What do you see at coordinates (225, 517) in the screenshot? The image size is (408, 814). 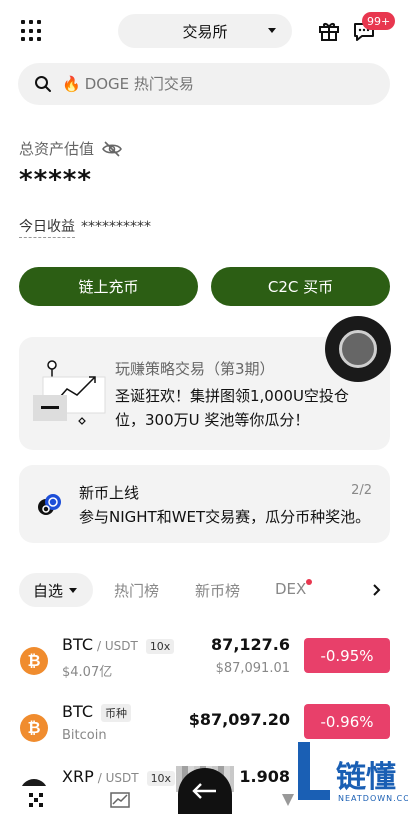 I see `news-text: 参与NIGHT和WET交易赛，瓜分币种奖池。` at bounding box center [225, 517].